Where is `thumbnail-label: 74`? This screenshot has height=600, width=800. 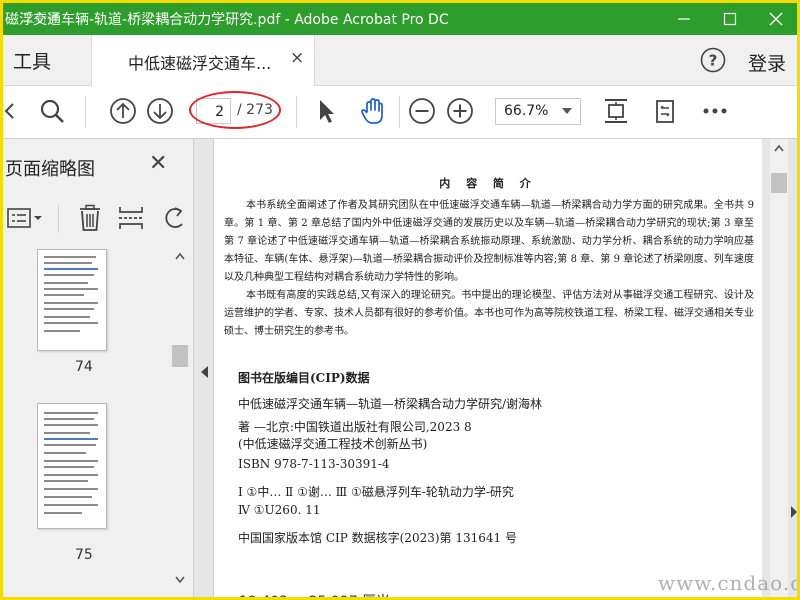
thumbnail-label: 74 is located at coordinates (84, 367).